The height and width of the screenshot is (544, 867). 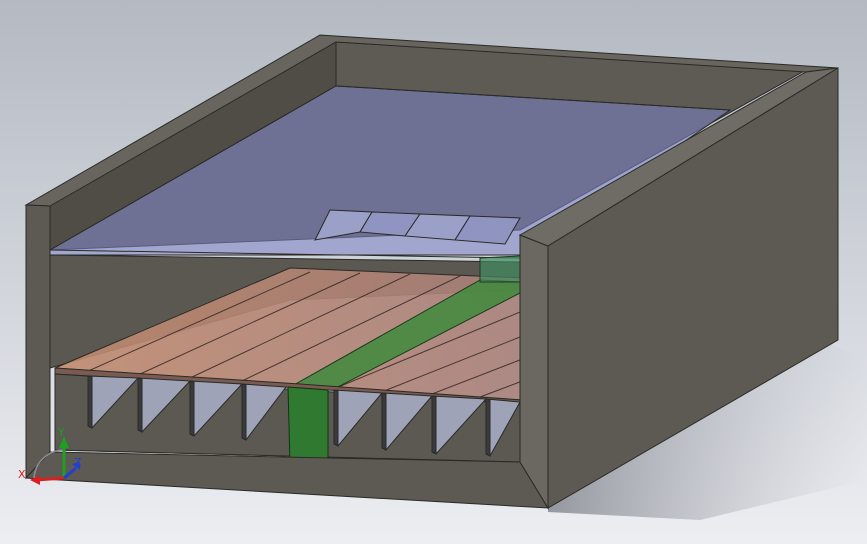 I want to click on triad-x-label: X, so click(x=22, y=474).